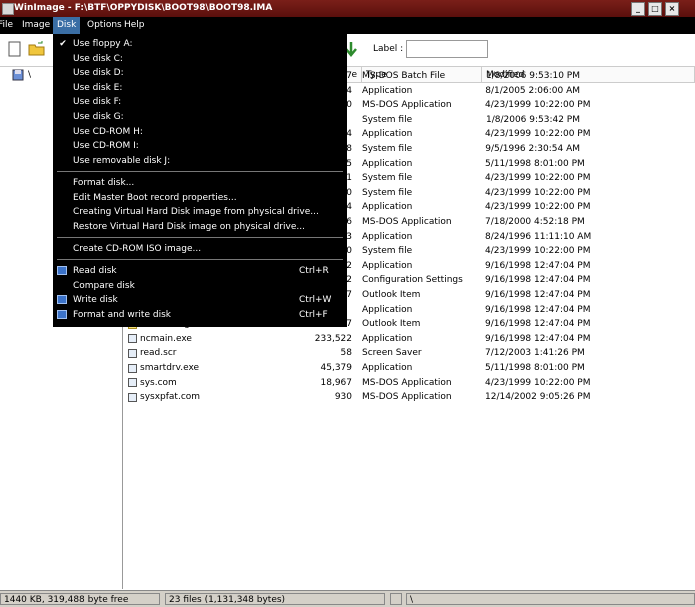 The width and height of the screenshot is (695, 607). What do you see at coordinates (315, 300) in the screenshot?
I see `menu-item-shortcut: Ctrl+W` at bounding box center [315, 300].